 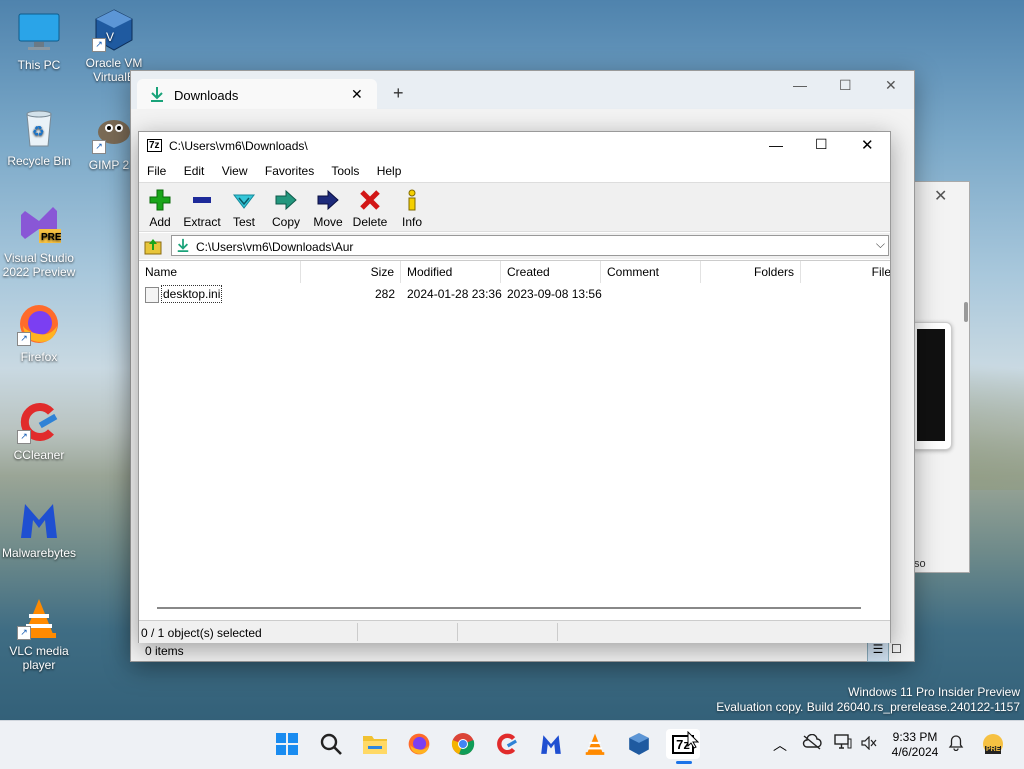 What do you see at coordinates (920, 564) in the screenshot?
I see `partial-text: so` at bounding box center [920, 564].